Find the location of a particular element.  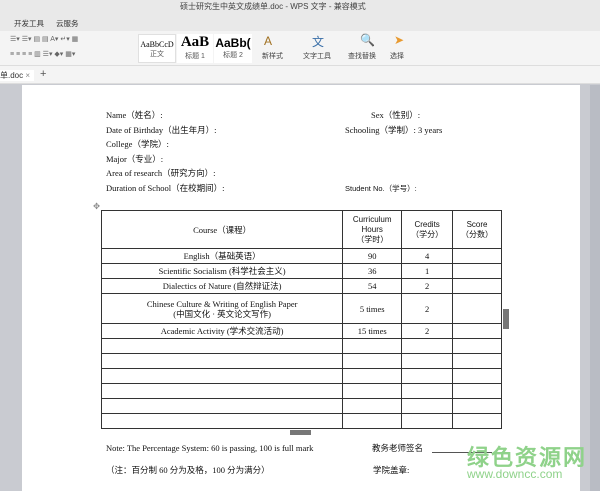

find-replace-button: 查找替换 is located at coordinates (362, 56).